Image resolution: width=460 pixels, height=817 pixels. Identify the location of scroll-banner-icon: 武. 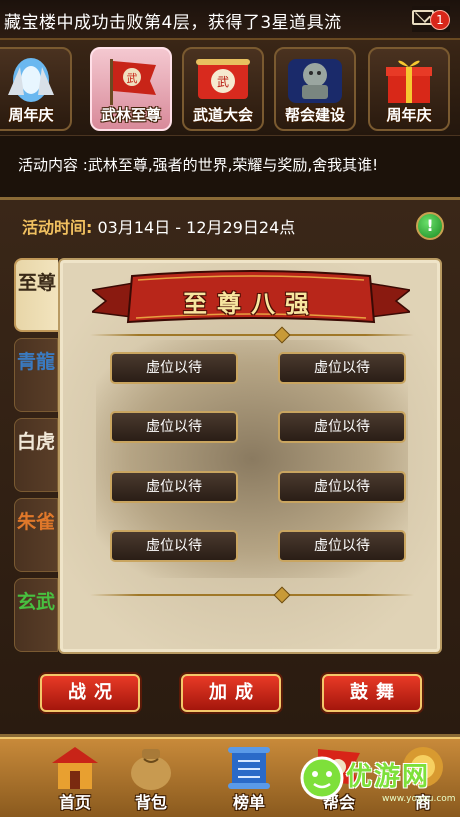
(223, 79).